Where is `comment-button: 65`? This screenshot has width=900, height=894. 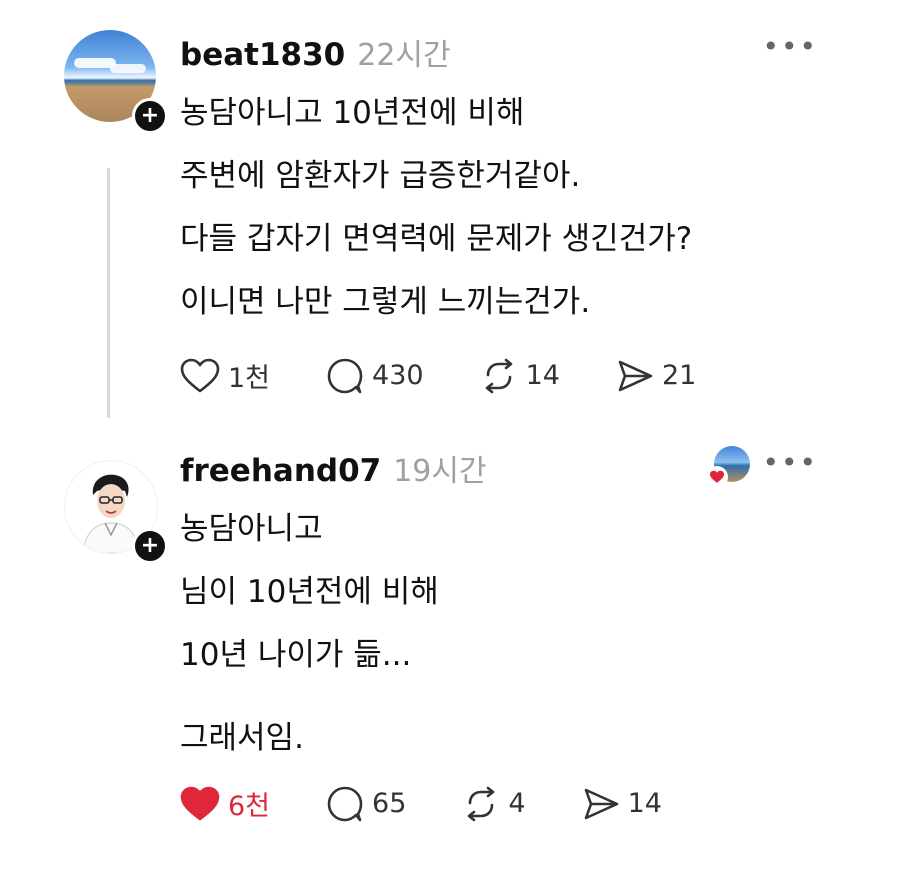 comment-button: 65 is located at coordinates (366, 804).